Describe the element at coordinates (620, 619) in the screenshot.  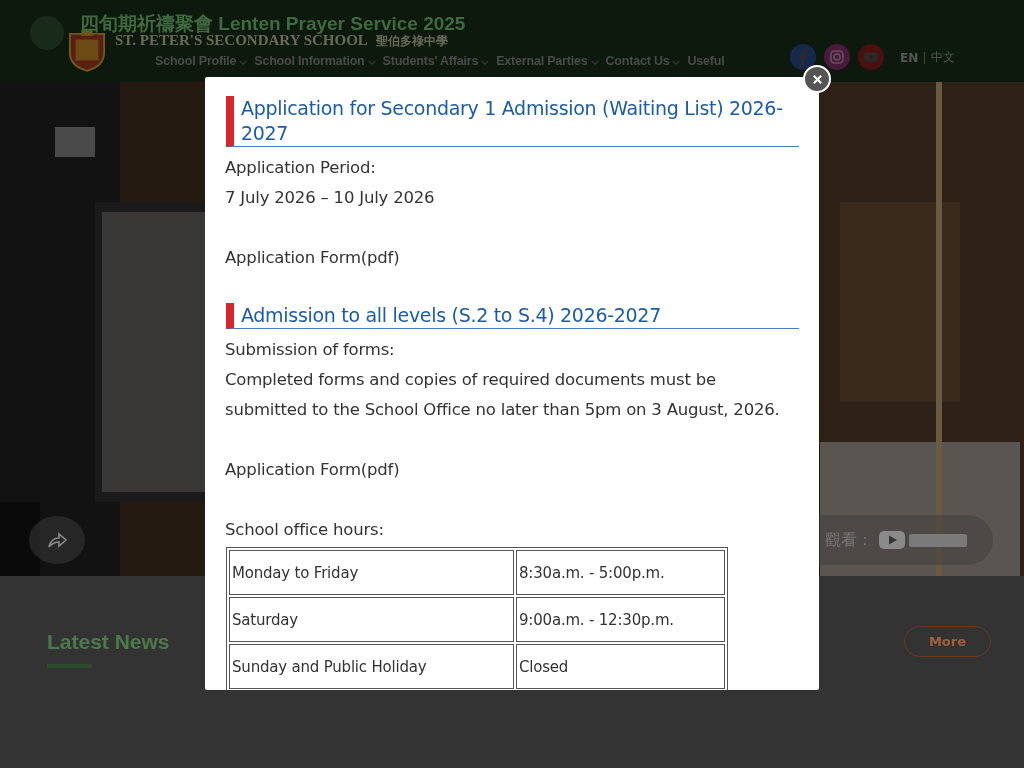
I see `table-cell: 9:00a.m. - 12:30p.m.` at that location.